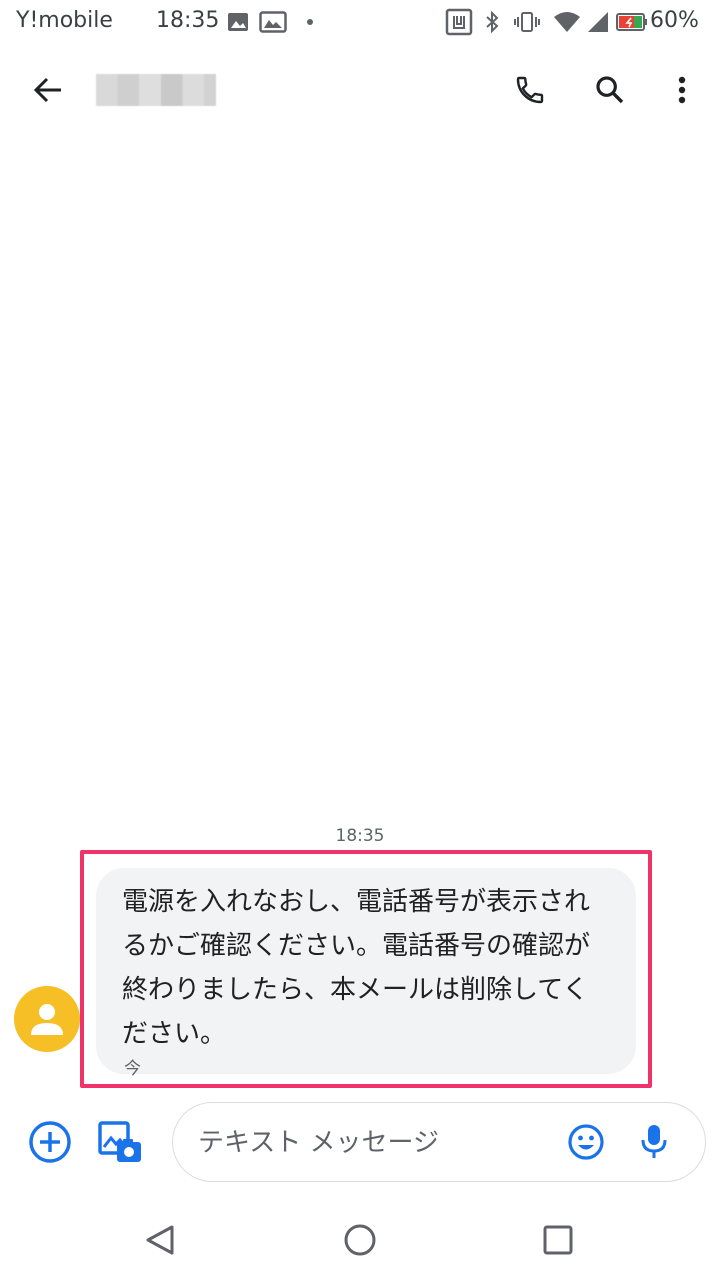  Describe the element at coordinates (598, 22) in the screenshot. I see `signal-icon` at that location.